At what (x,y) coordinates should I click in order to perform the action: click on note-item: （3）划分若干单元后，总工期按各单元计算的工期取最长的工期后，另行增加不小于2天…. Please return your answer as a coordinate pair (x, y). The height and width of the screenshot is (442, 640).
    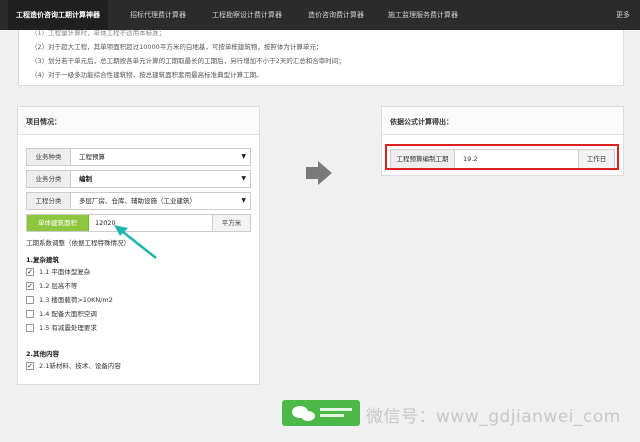
    Looking at the image, I should click on (188, 61).